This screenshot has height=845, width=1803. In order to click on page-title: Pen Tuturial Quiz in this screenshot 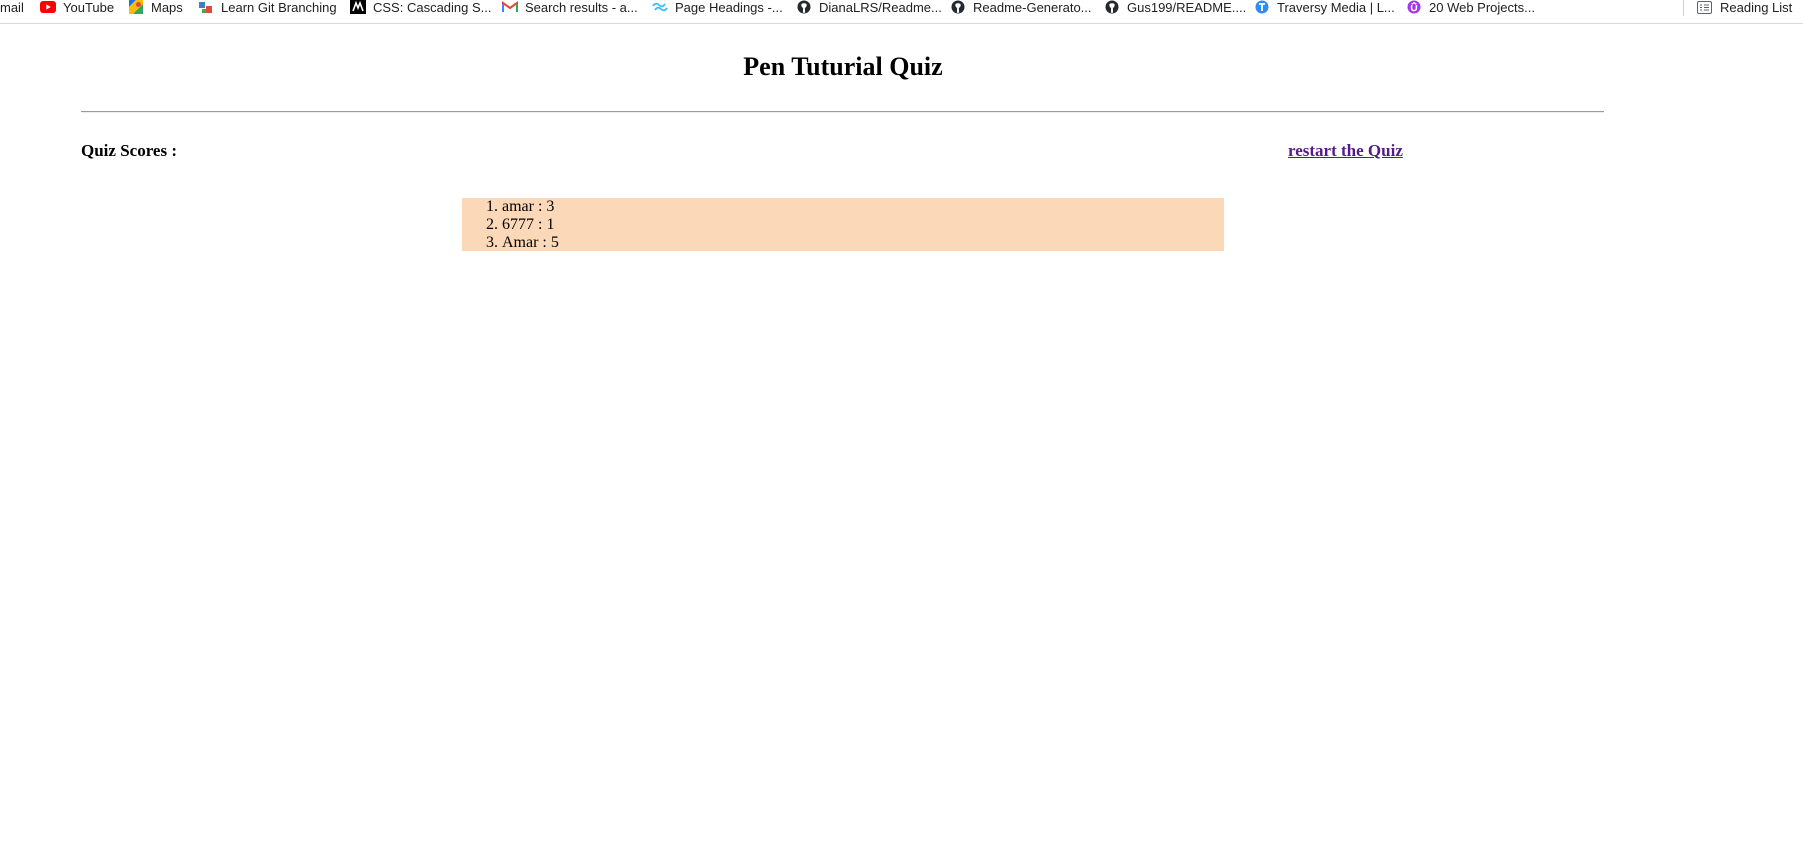, I will do `click(843, 66)`.